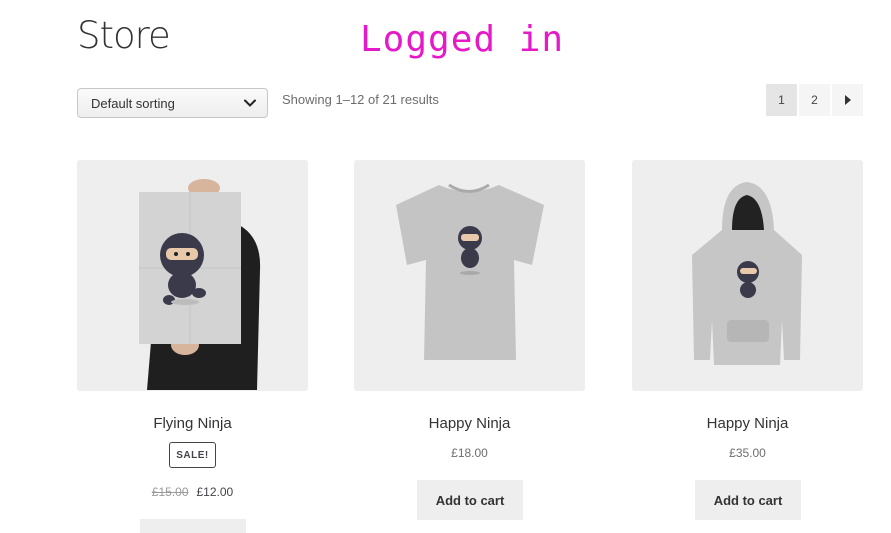  I want to click on result-count: Showing 1–12 of 21 results, so click(360, 99).